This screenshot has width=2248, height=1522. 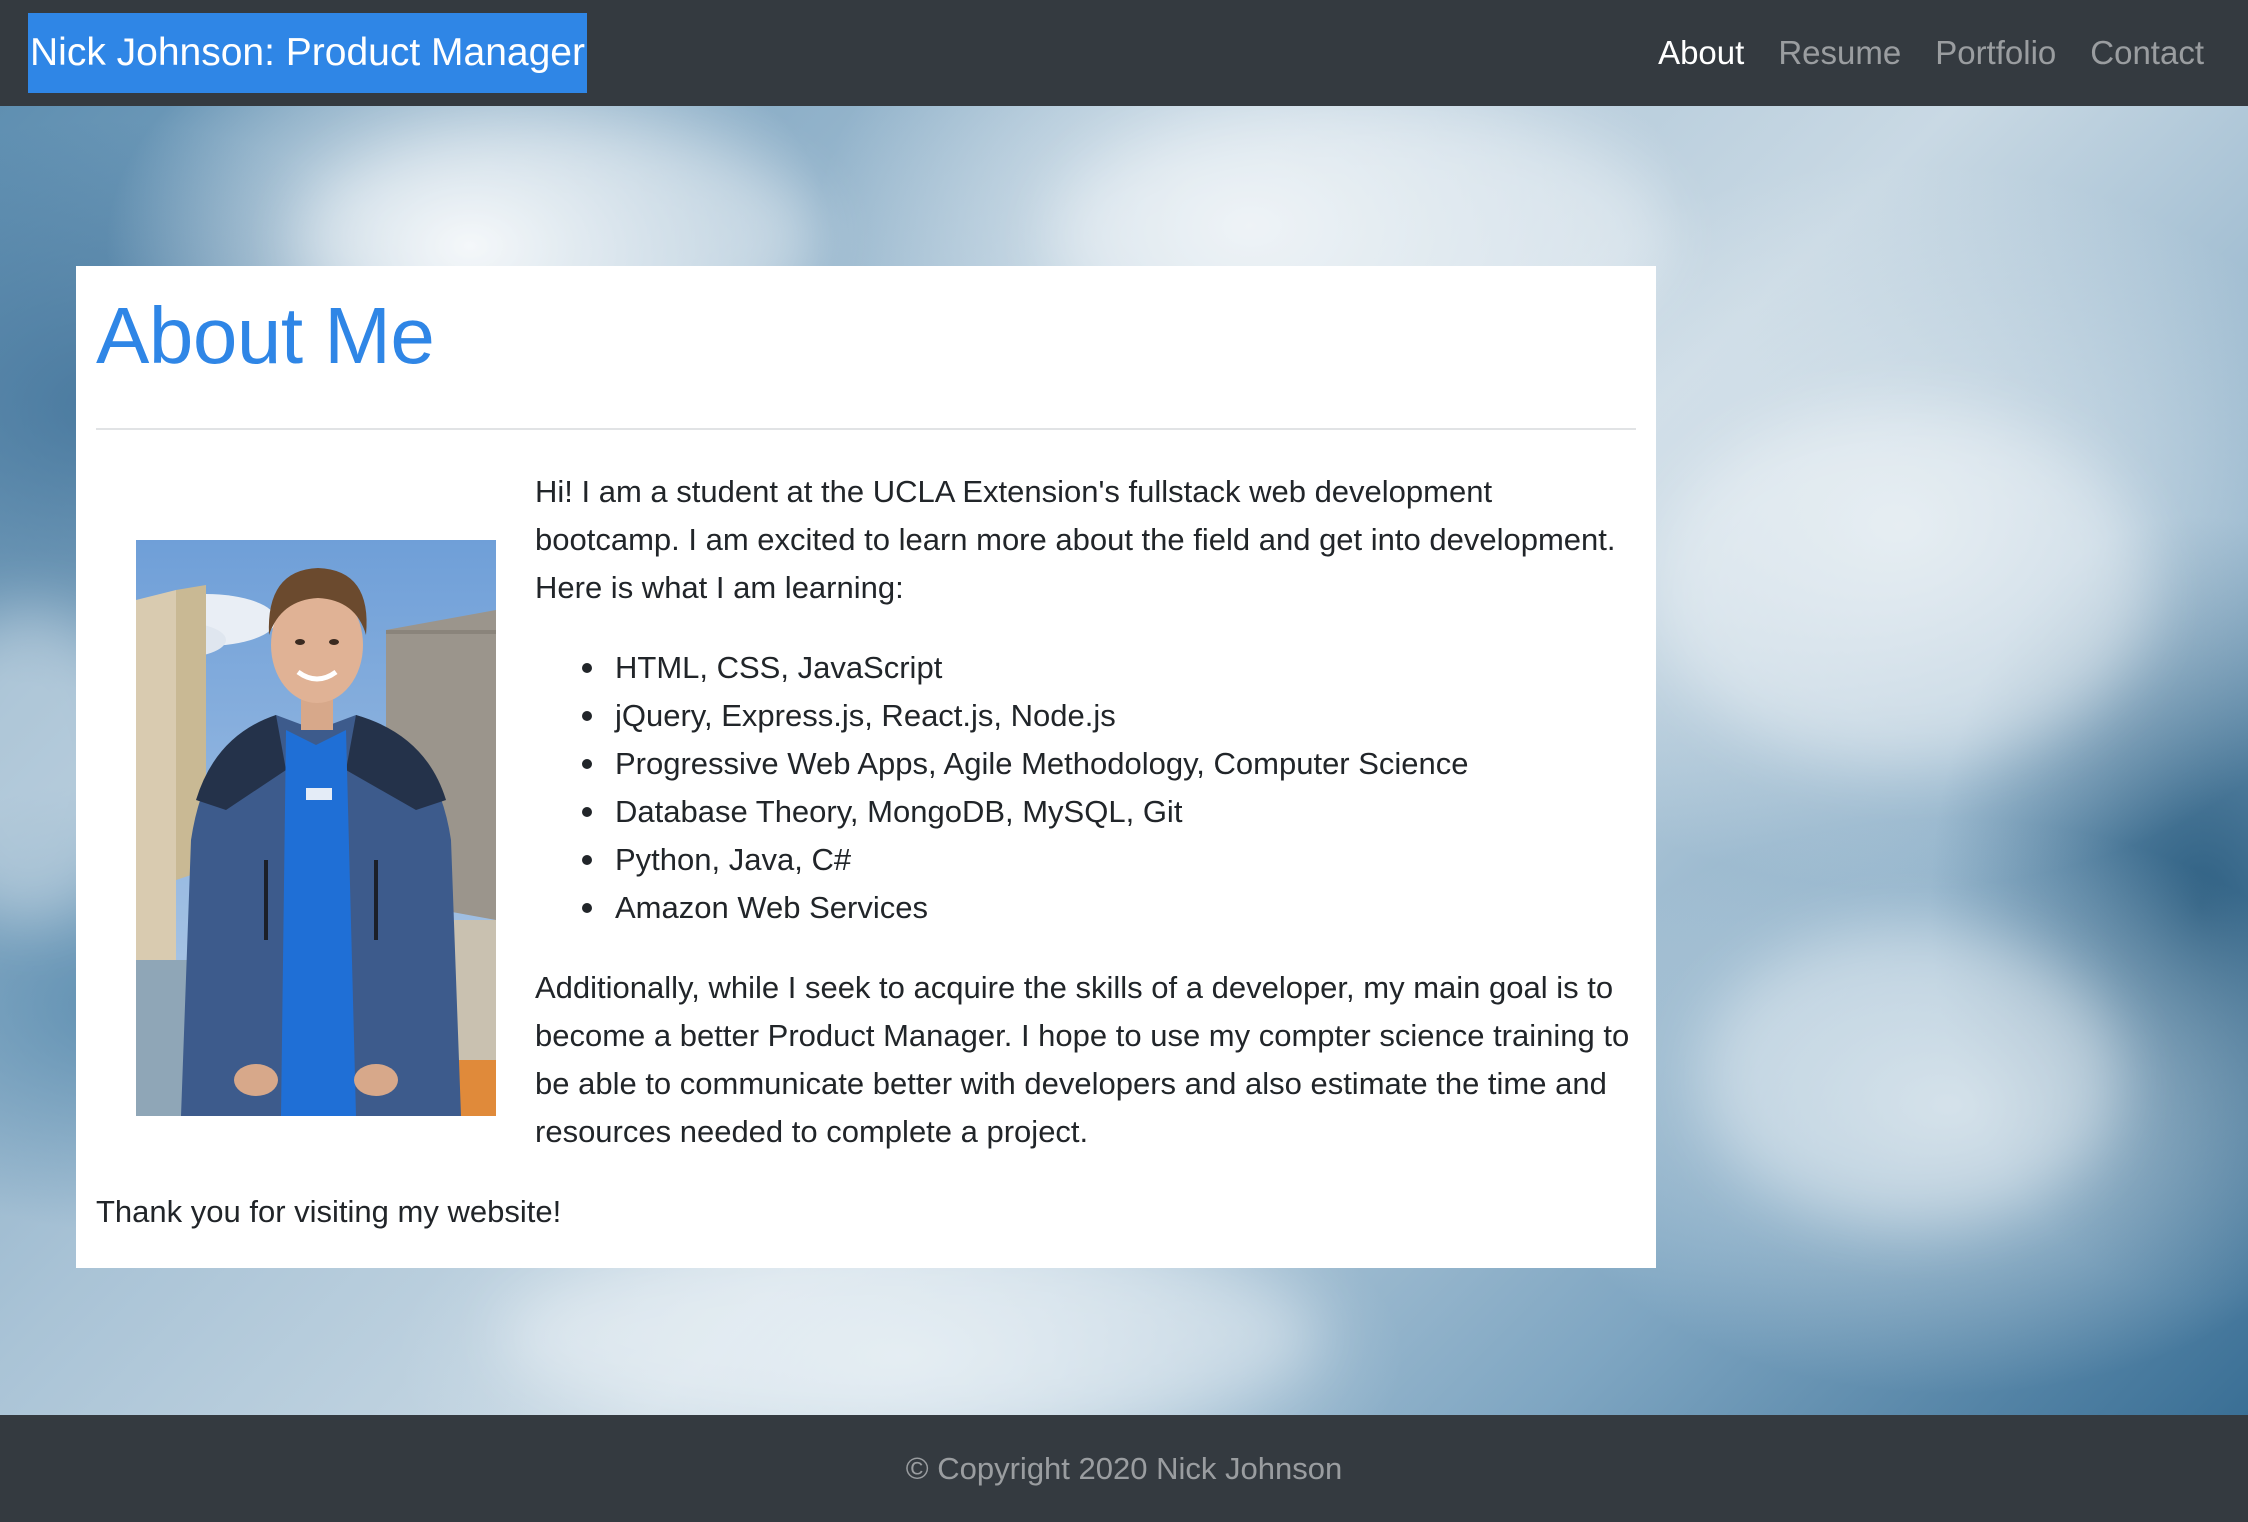 What do you see at coordinates (1109, 812) in the screenshot?
I see `list-item: Database Theory, MongoDB, MySQL, Git` at bounding box center [1109, 812].